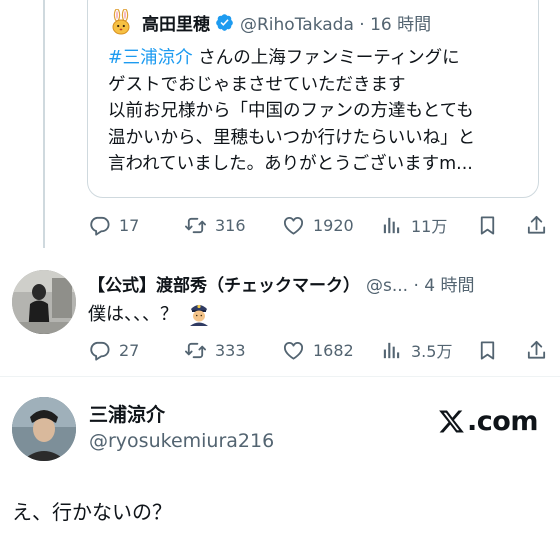 Image resolution: width=560 pixels, height=560 pixels. What do you see at coordinates (176, 22) in the screenshot?
I see `quoted-author-name: 高田里穂` at bounding box center [176, 22].